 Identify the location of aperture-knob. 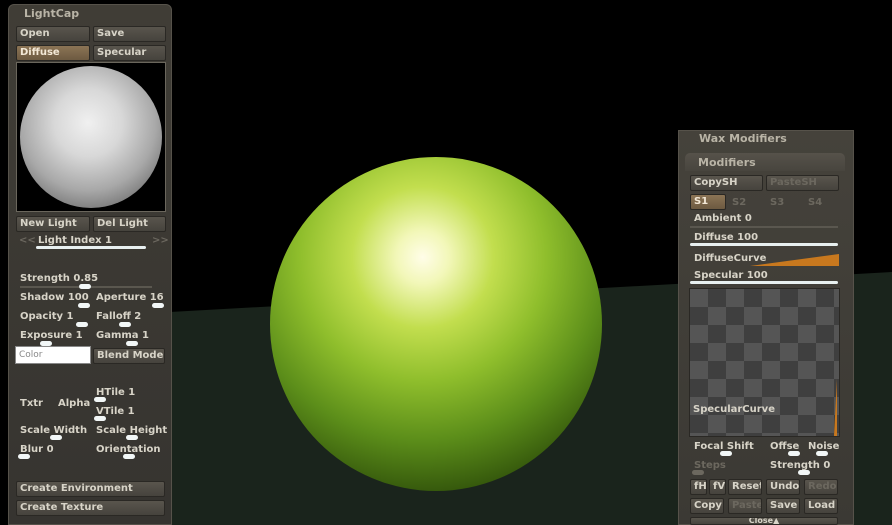
(158, 305).